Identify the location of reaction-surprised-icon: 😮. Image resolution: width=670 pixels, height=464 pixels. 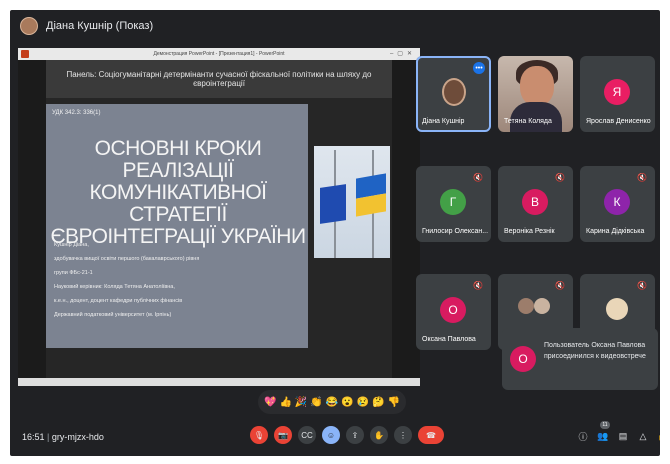
(347, 402).